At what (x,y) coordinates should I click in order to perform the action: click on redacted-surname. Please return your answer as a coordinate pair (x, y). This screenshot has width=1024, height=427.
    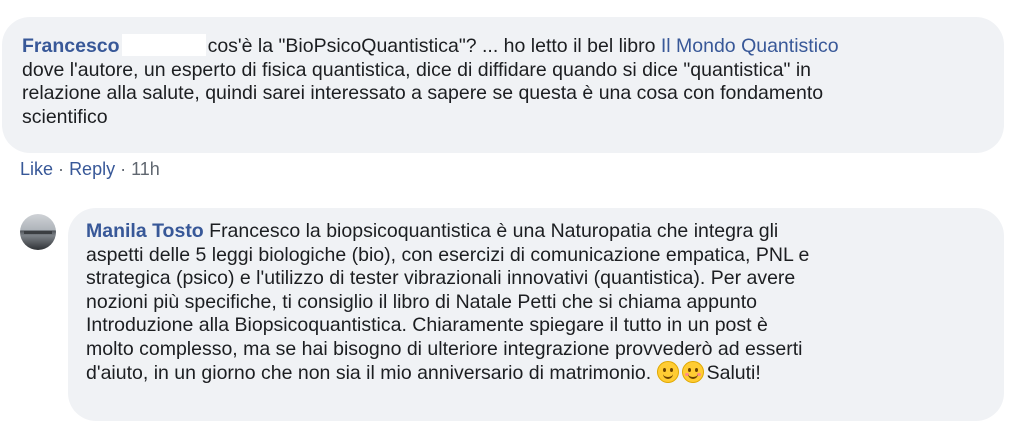
    Looking at the image, I should click on (163, 45).